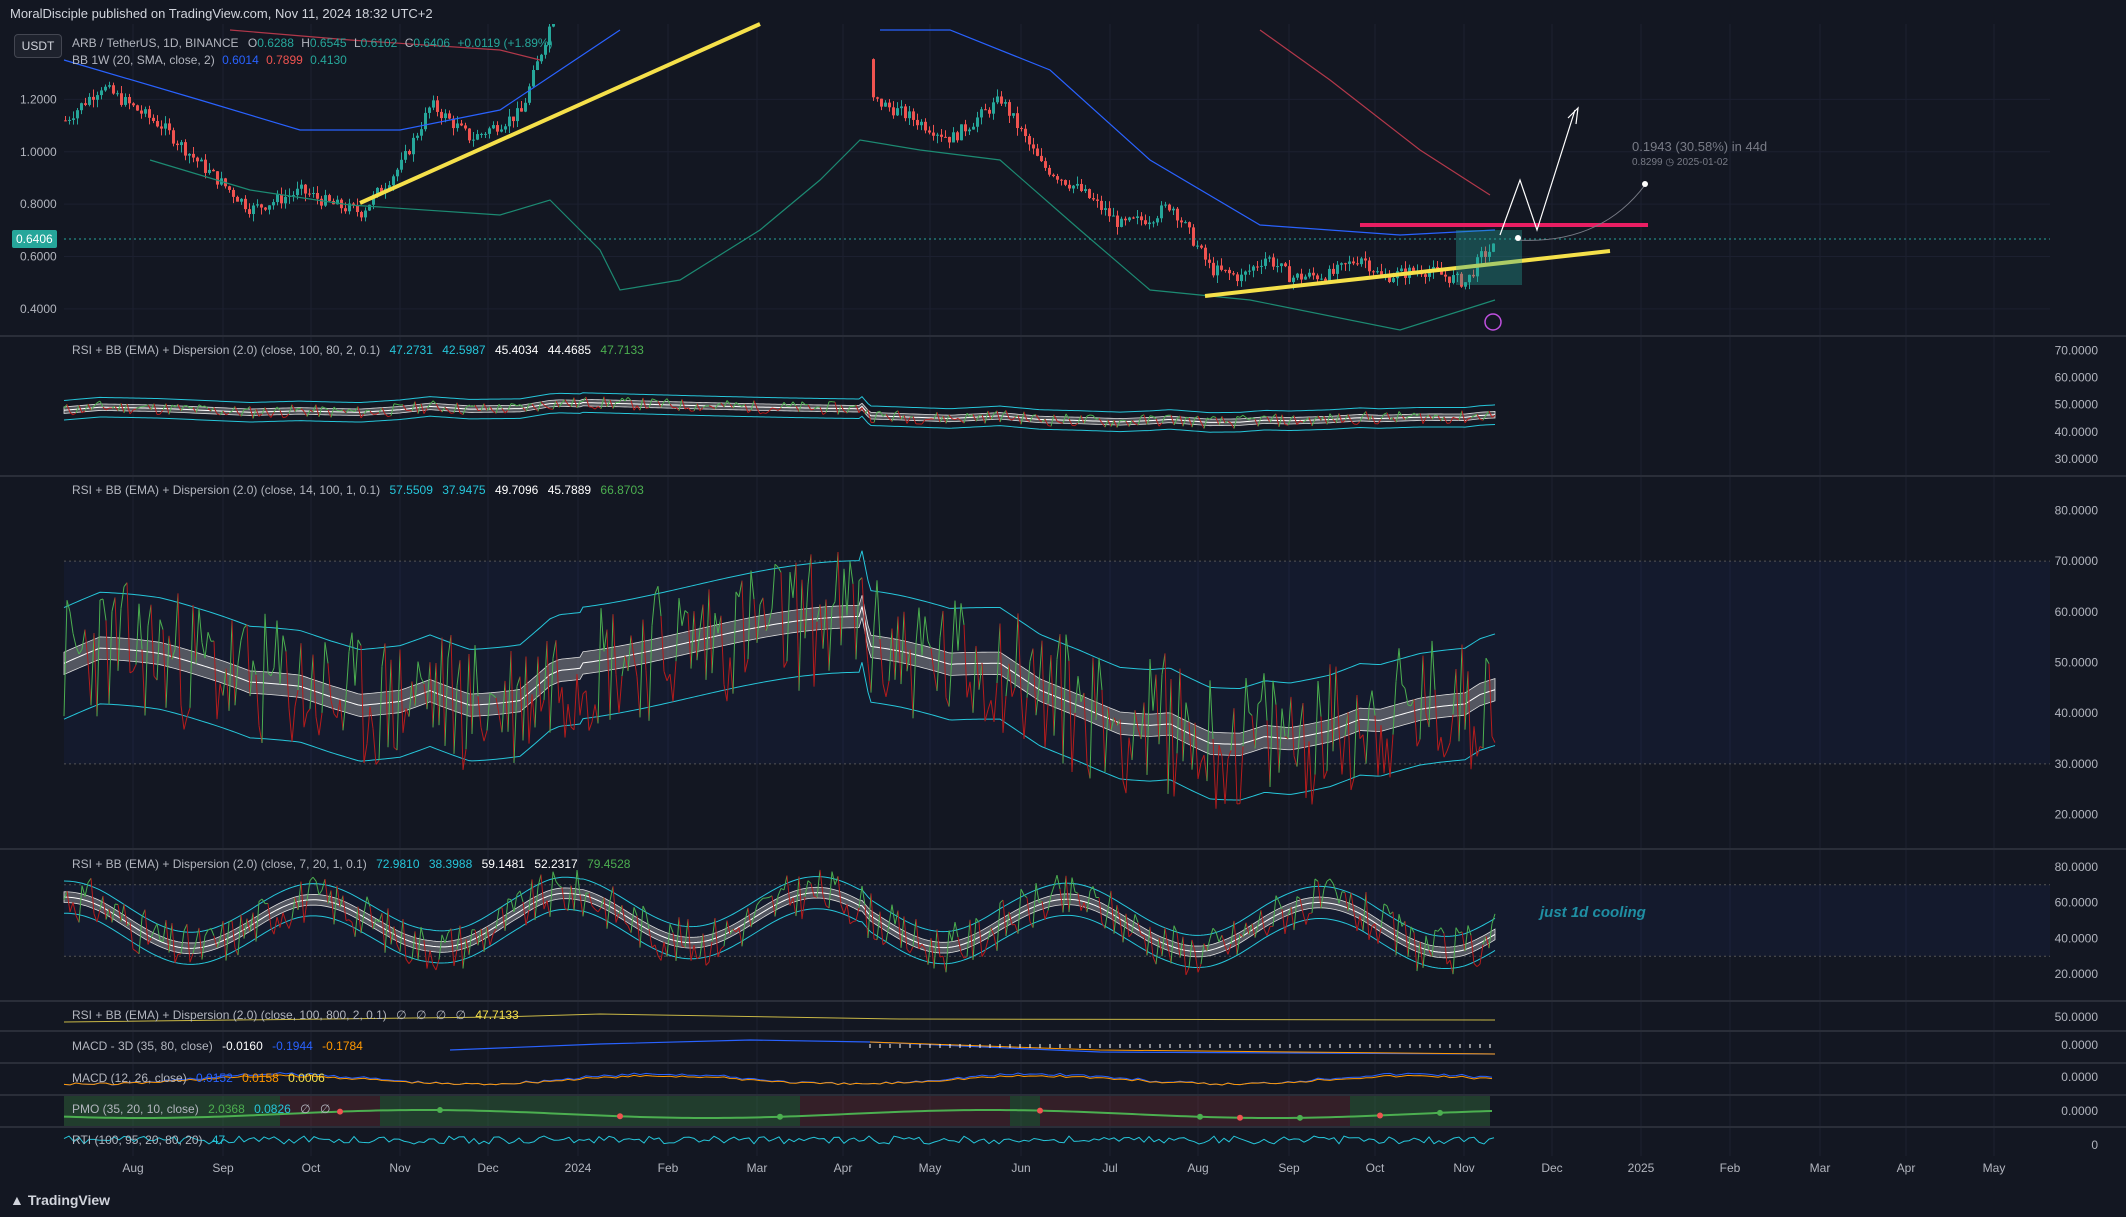 The image size is (2126, 1217). What do you see at coordinates (69, 1200) in the screenshot?
I see `brand-label: TradingView` at bounding box center [69, 1200].